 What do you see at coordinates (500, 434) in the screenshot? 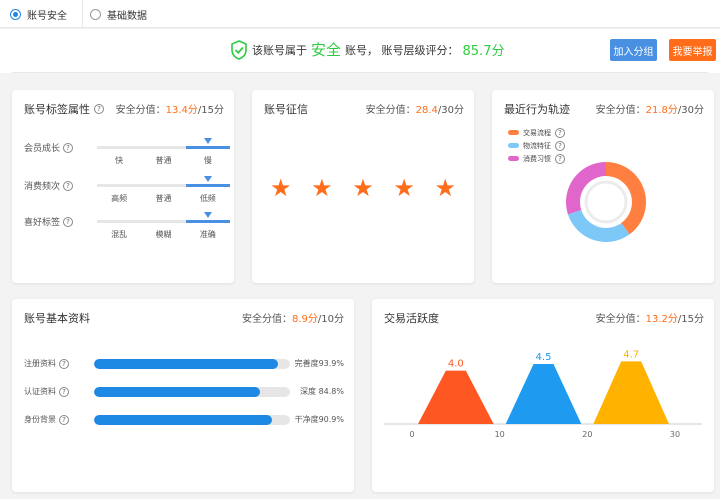
I see `x-tick-label: 10` at bounding box center [500, 434].